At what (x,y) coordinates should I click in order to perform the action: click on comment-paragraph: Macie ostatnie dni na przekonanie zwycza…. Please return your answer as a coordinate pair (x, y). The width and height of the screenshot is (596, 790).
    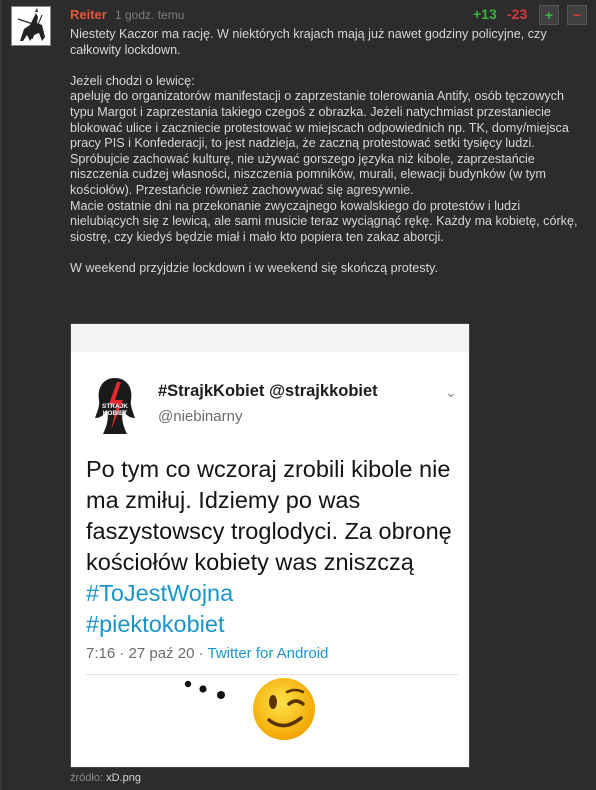
    Looking at the image, I should click on (324, 221).